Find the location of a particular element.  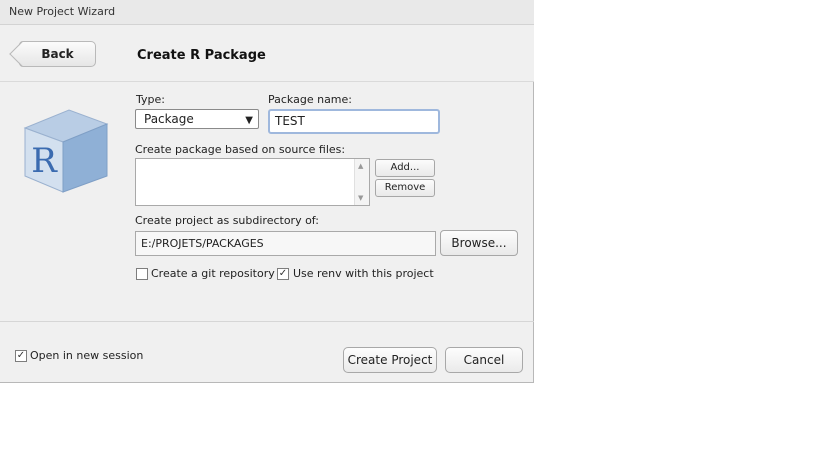

subdirectory-input: E:/PROJETS/PACKAGES is located at coordinates (285, 243).